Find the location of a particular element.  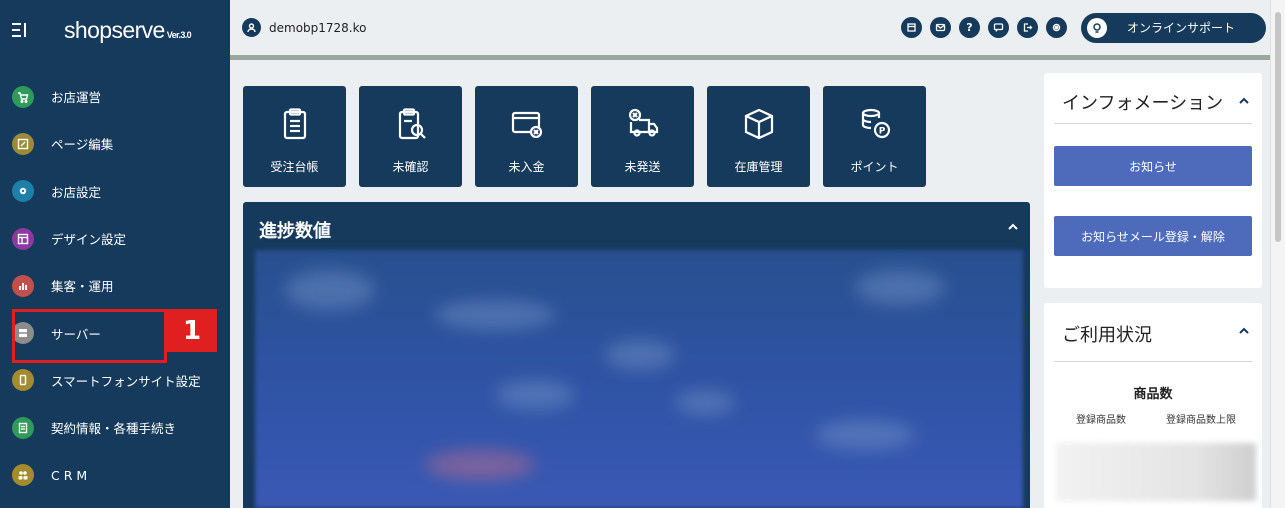

sidebar-item-label: 契約情報・各種手続き is located at coordinates (114, 429).